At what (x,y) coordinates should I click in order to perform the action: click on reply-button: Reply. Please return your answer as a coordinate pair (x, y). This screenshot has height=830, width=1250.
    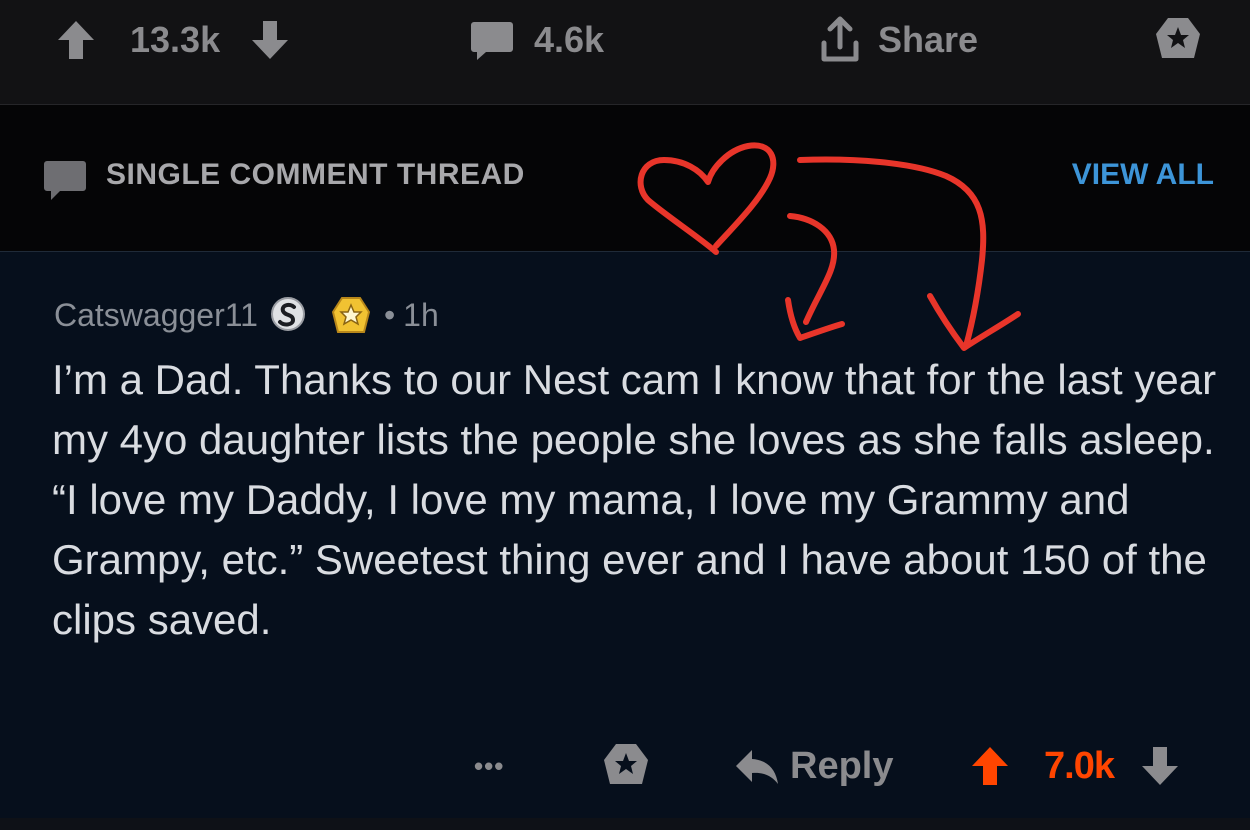
    Looking at the image, I should click on (813, 766).